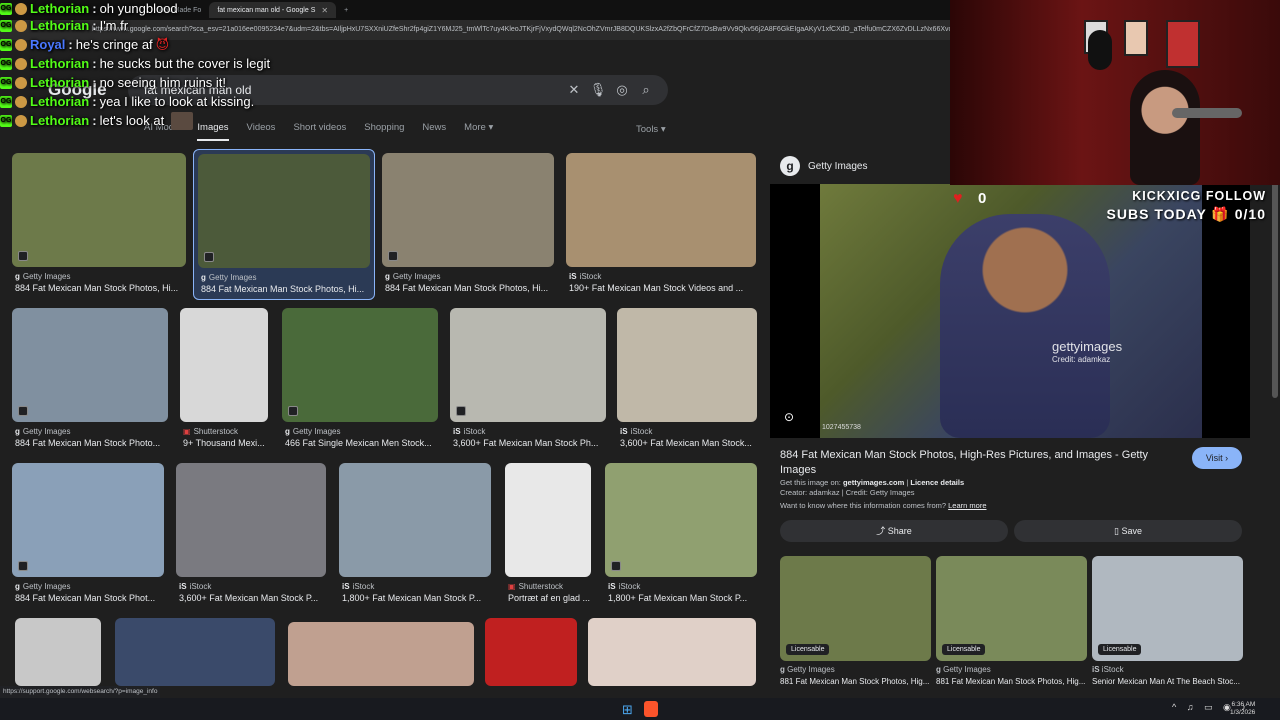  Describe the element at coordinates (873, 482) in the screenshot. I see `domain-link: gettyimages.com` at that location.